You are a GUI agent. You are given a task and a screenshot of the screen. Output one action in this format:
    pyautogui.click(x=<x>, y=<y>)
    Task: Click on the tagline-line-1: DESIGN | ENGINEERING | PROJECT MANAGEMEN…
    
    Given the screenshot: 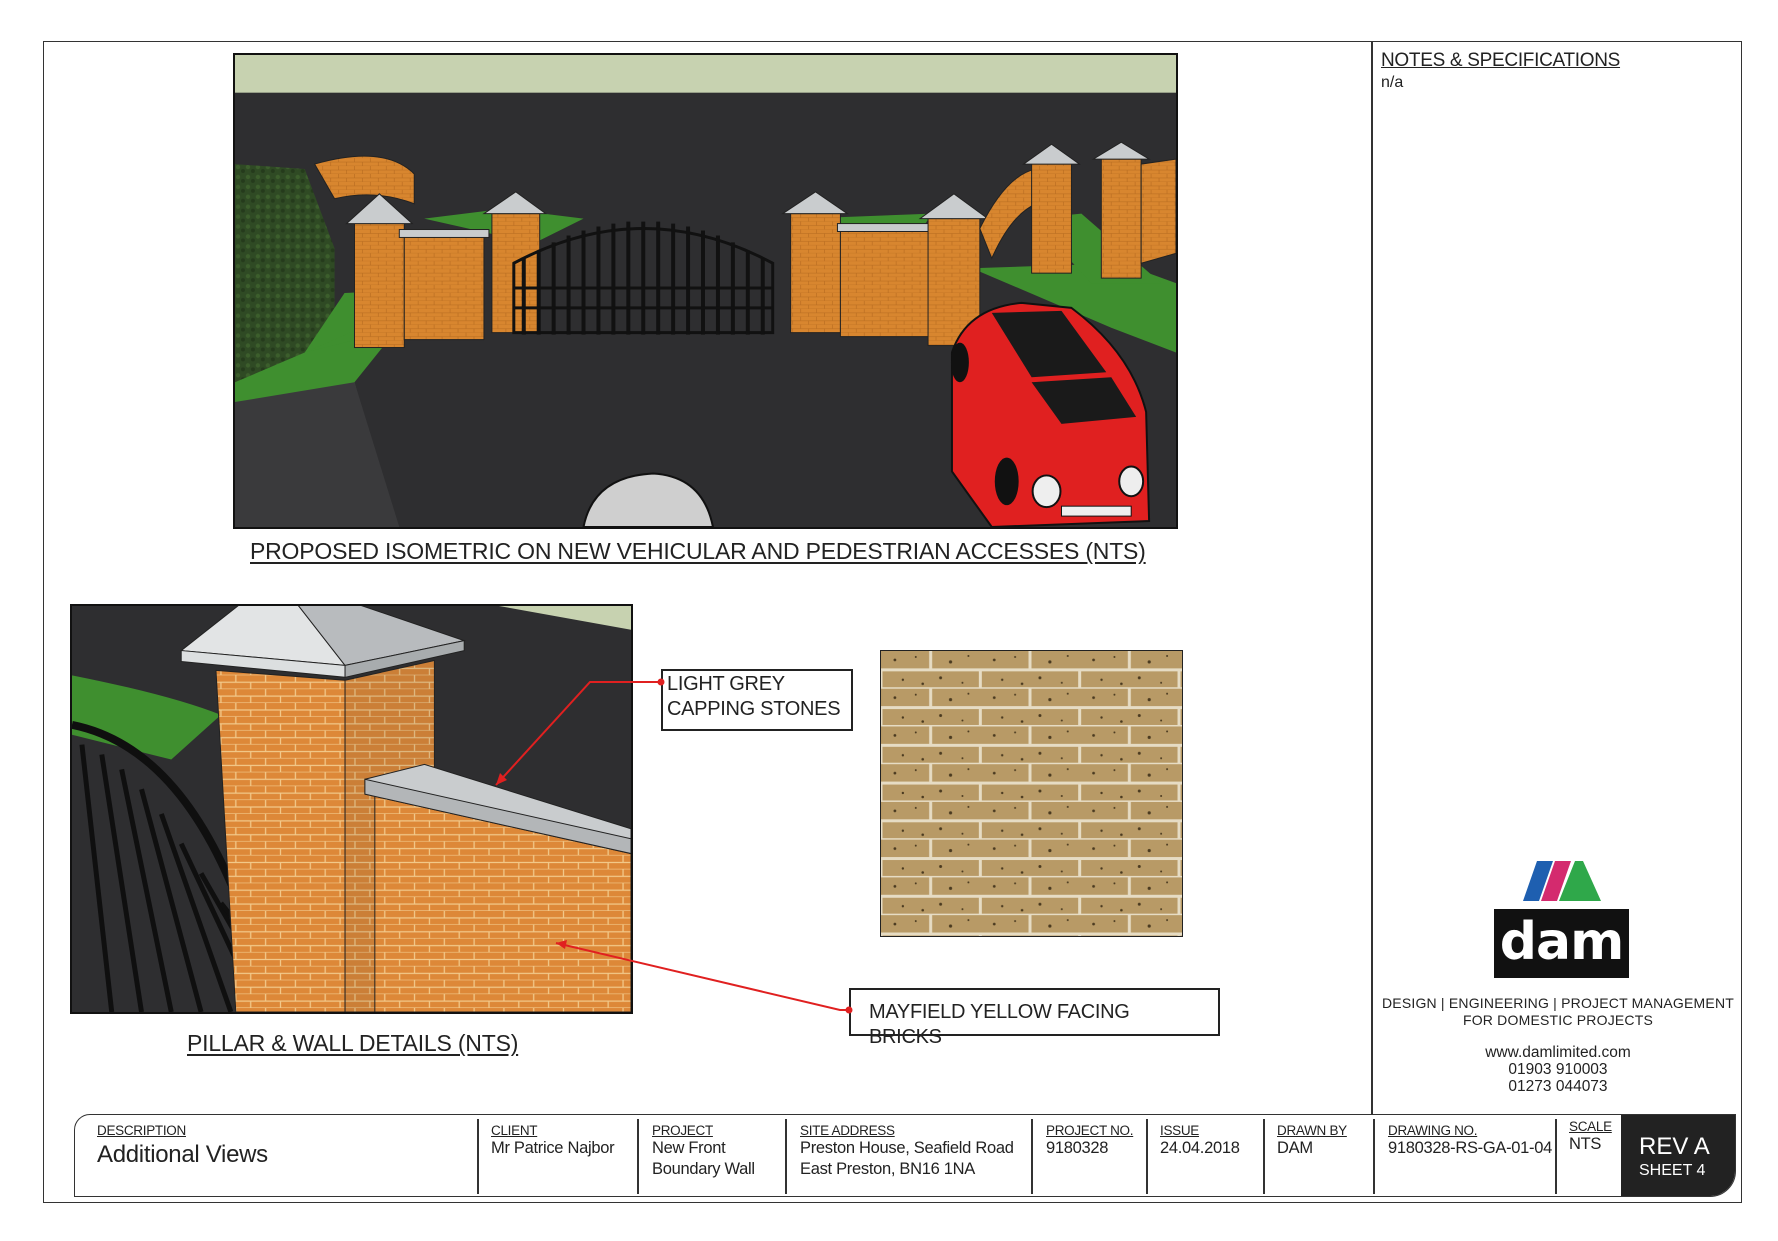 What is the action you would take?
    pyautogui.click(x=1558, y=1003)
    